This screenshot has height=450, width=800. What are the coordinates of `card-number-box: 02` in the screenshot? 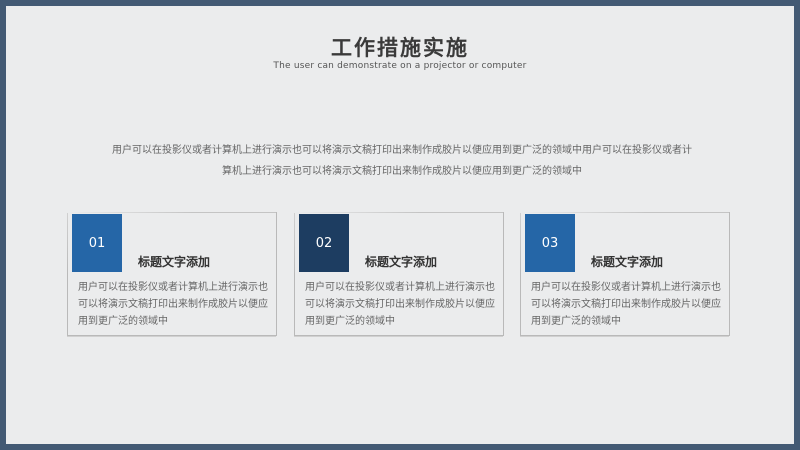 It's located at (324, 243).